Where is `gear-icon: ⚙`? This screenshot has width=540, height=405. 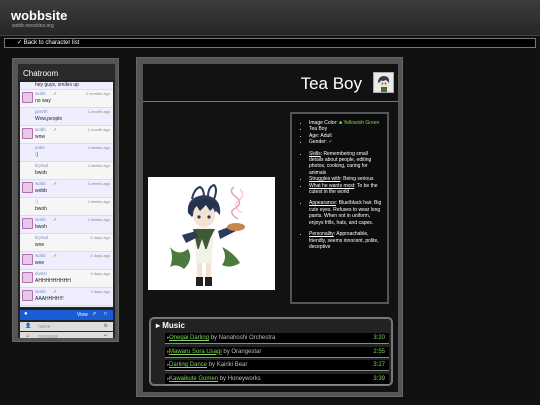 gear-icon: ⚙ is located at coordinates (106, 326).